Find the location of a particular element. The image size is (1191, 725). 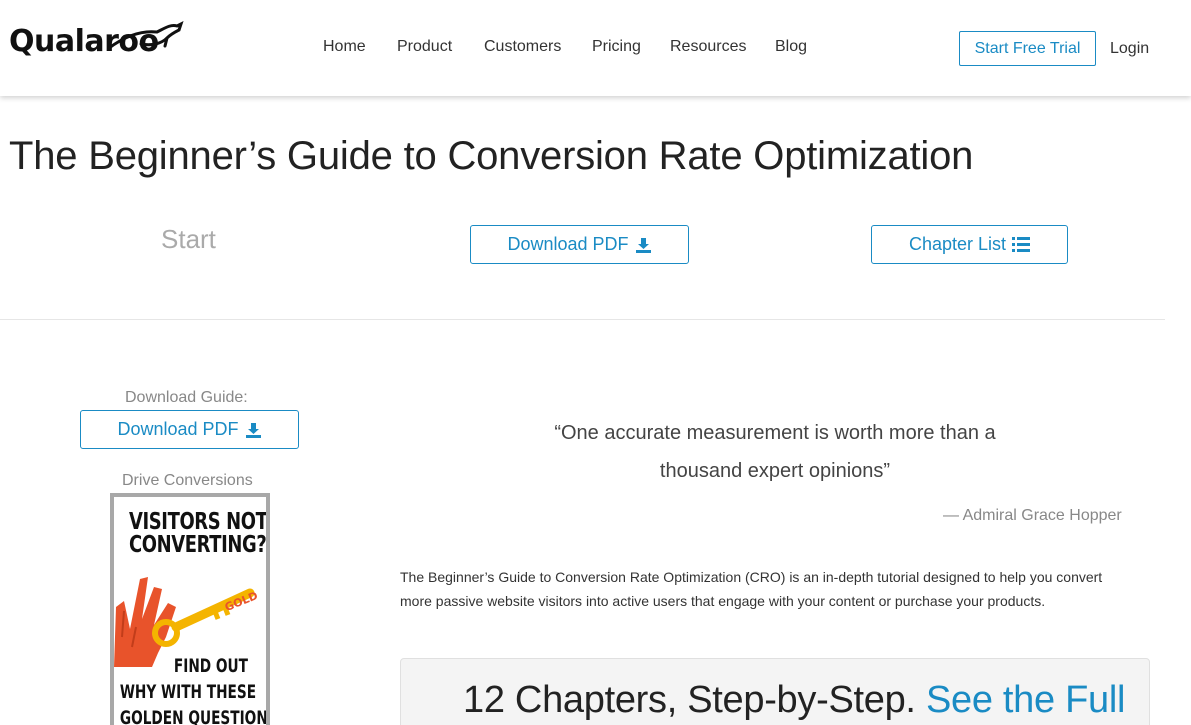

download-guide-heading: Download Guide: is located at coordinates (186, 397).